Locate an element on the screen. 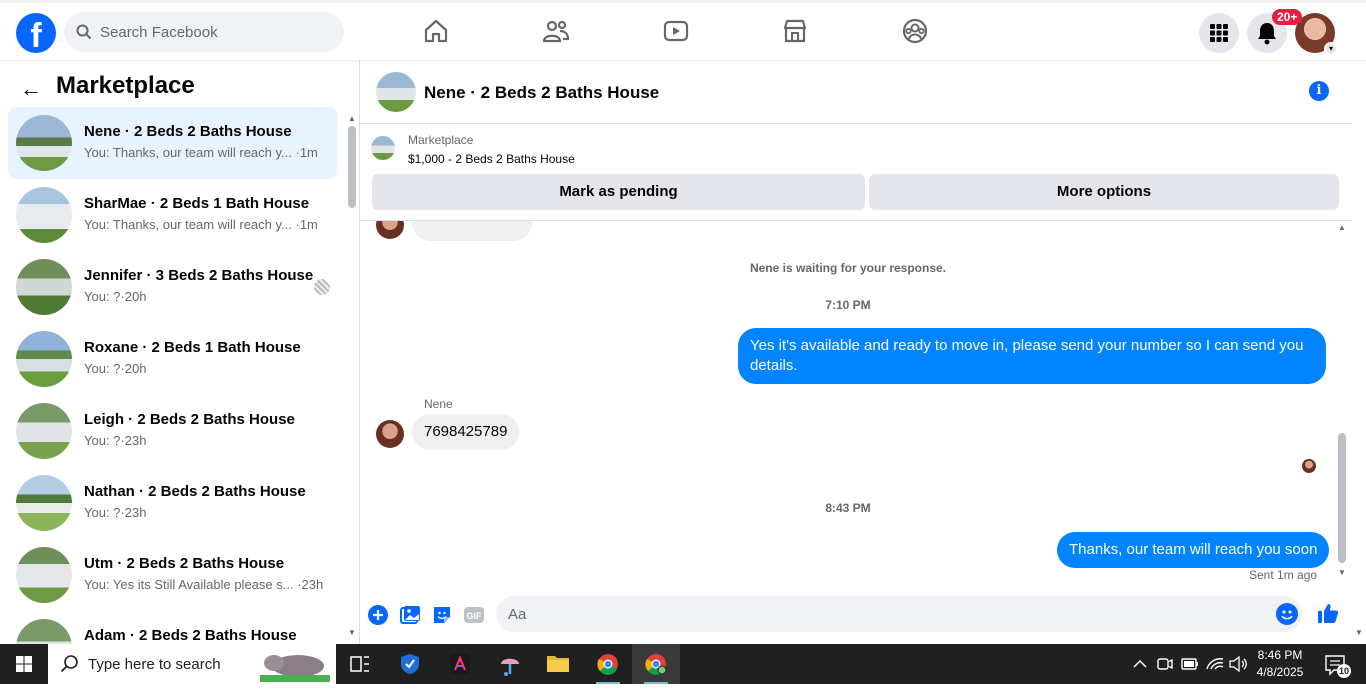 Image resolution: width=1366 pixels, height=689 pixels. groups-icon is located at coordinates (915, 31).